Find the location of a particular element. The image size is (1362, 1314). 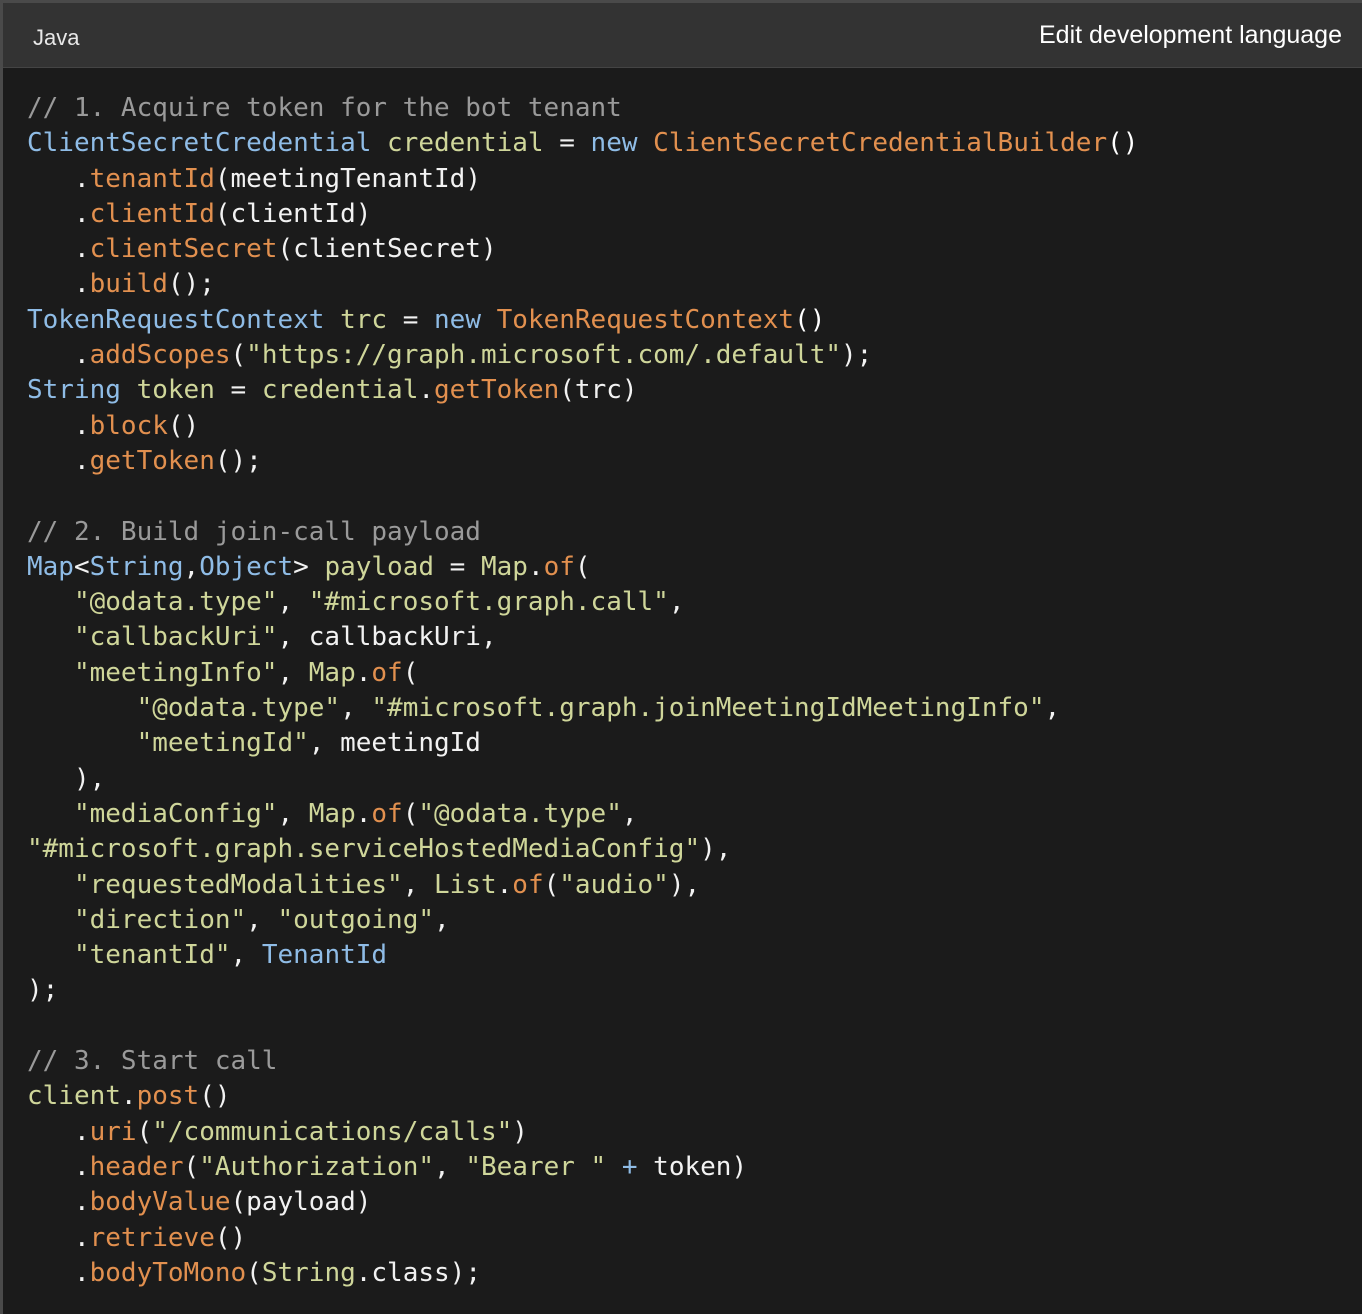

code-token-comment: // 1. Acquire token for the bot tenant is located at coordinates (324, 108).